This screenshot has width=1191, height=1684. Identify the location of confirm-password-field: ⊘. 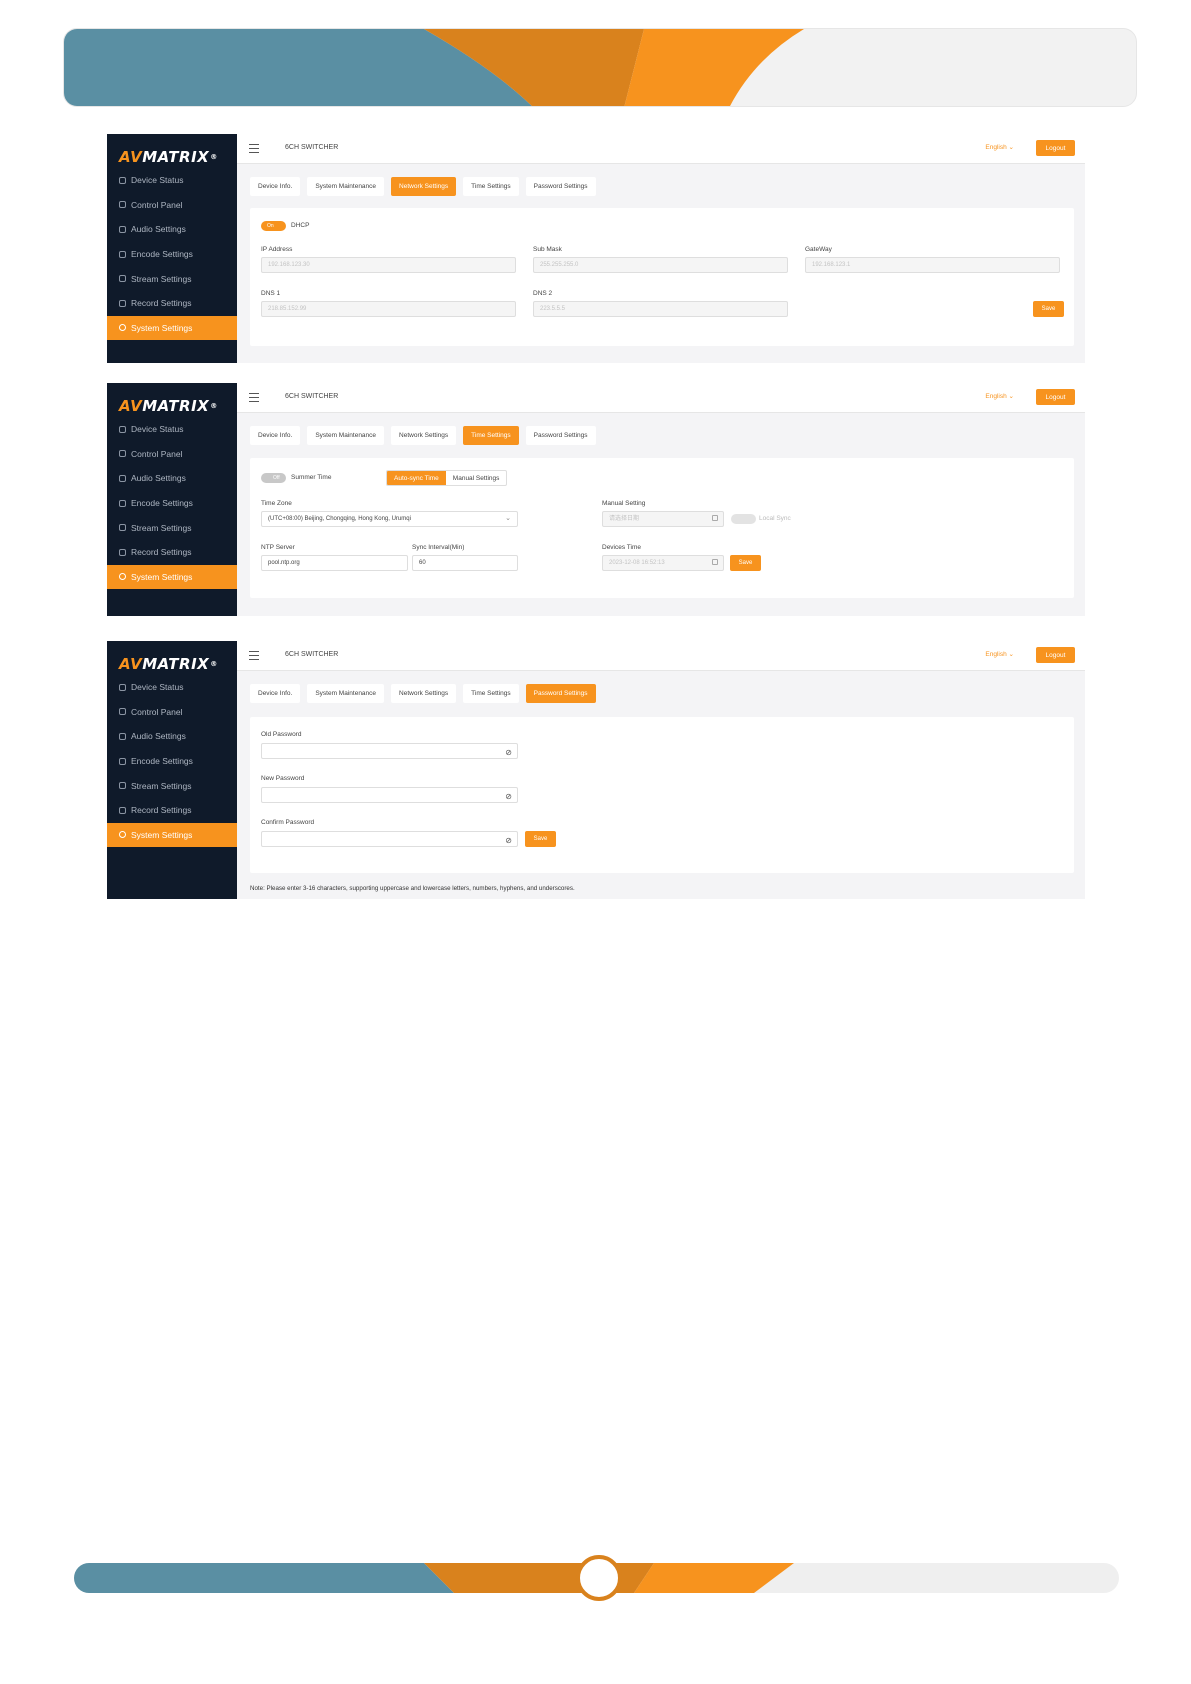
(389, 839).